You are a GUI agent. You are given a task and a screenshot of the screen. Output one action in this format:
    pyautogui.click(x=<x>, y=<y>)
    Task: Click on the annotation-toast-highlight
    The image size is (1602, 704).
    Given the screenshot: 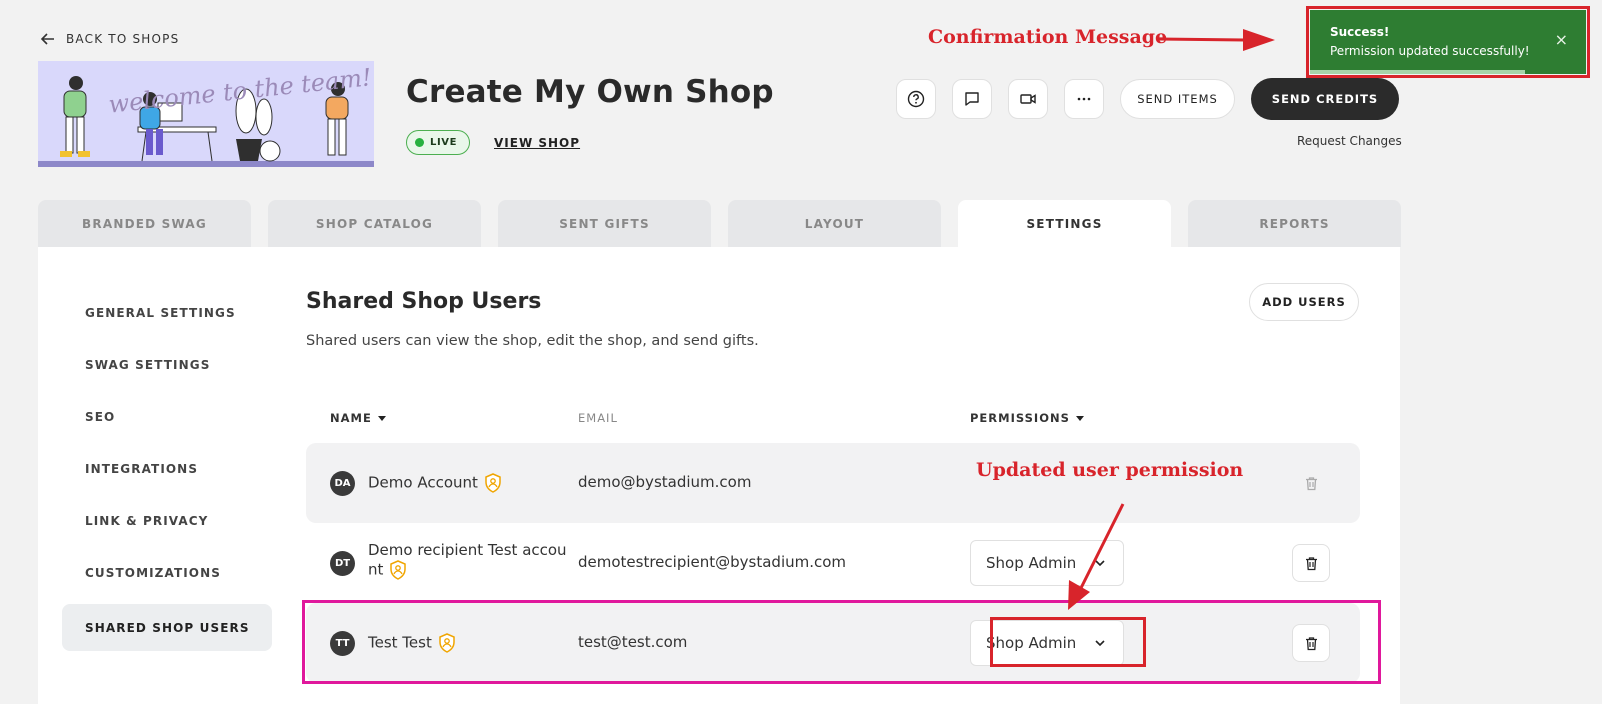 What is the action you would take?
    pyautogui.click(x=1448, y=42)
    